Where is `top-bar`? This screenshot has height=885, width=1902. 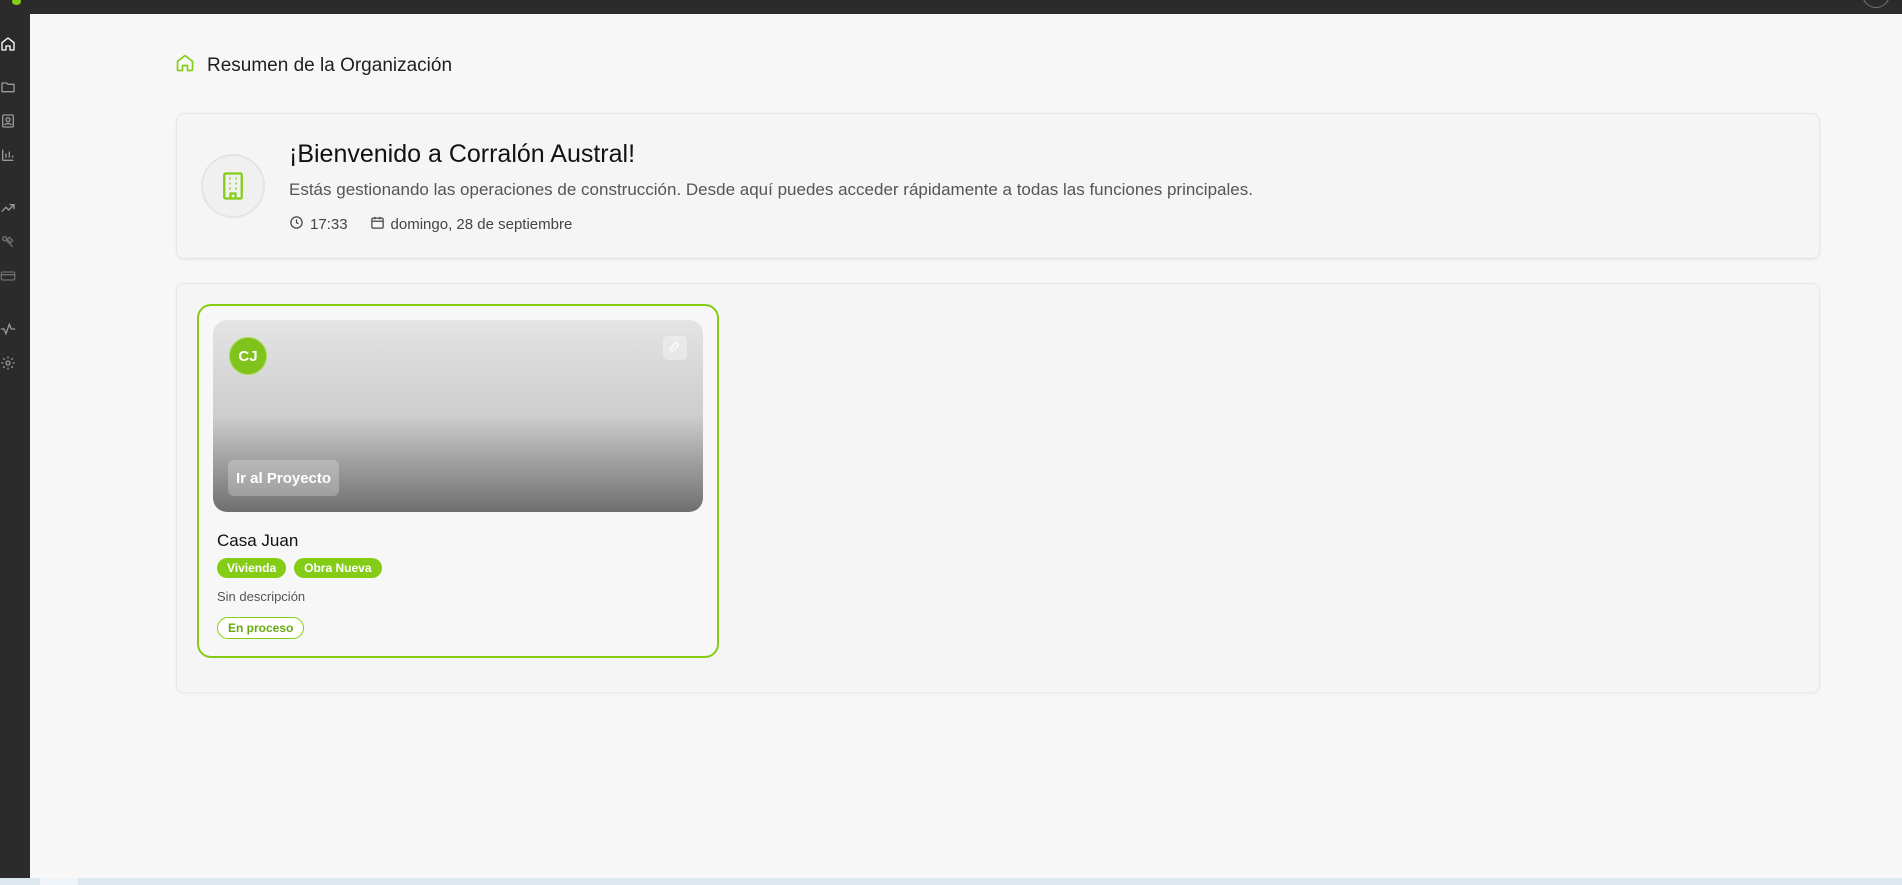
top-bar is located at coordinates (951, 7).